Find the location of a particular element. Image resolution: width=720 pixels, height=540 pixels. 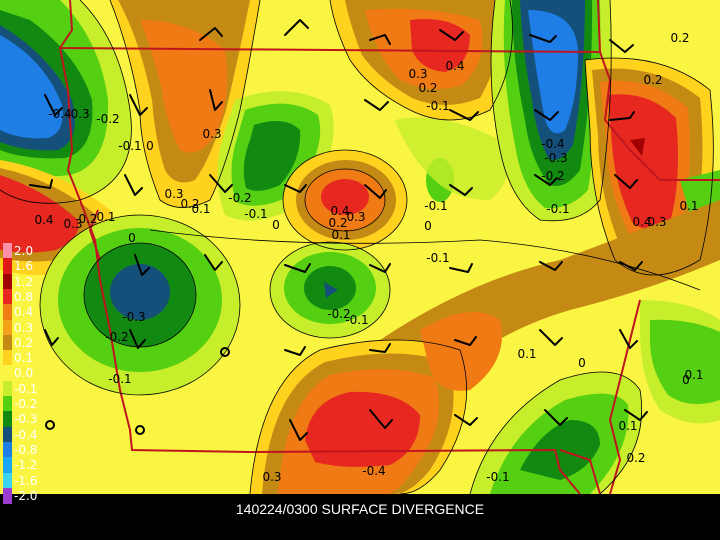

legend-entry: -1.2 is located at coordinates (24, 465).